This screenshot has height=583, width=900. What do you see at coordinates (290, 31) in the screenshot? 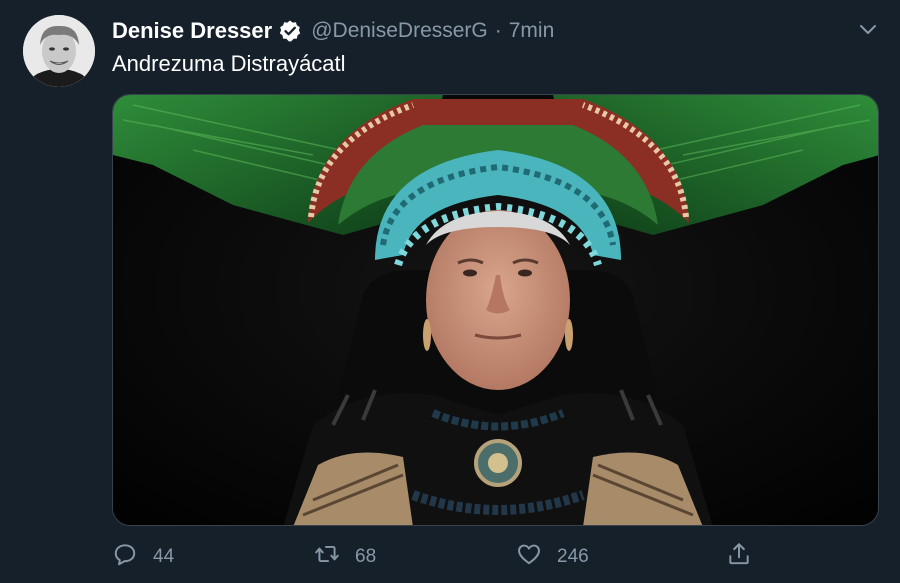
I see `verified-badge-icon` at bounding box center [290, 31].